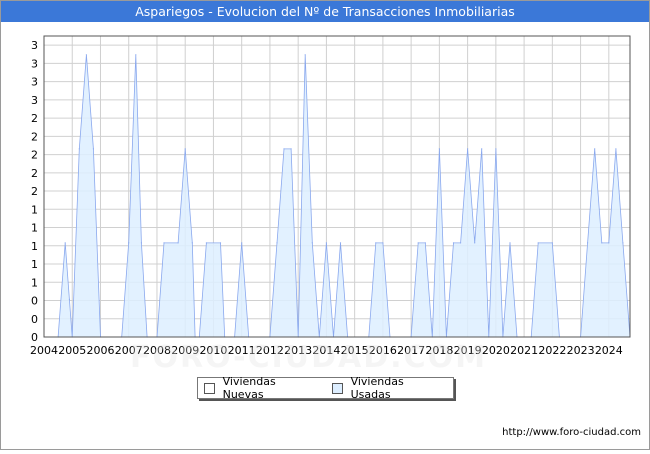 The height and width of the screenshot is (454, 650). Describe the element at coordinates (308, 357) in the screenshot. I see `watermark: FORO-CIUDAD.COM` at that location.